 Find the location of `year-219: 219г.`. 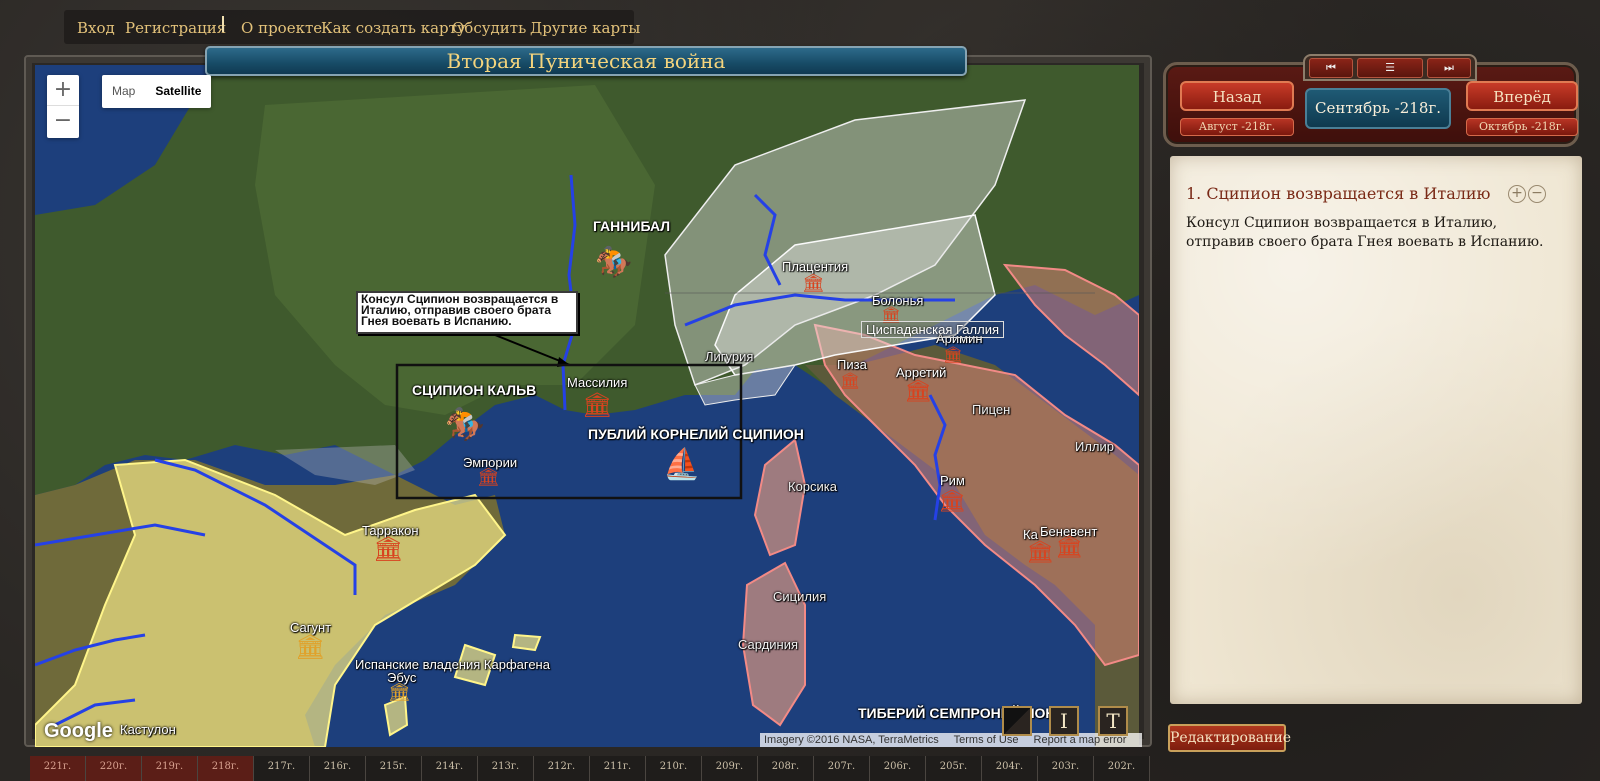

year-219: 219г. is located at coordinates (170, 768).